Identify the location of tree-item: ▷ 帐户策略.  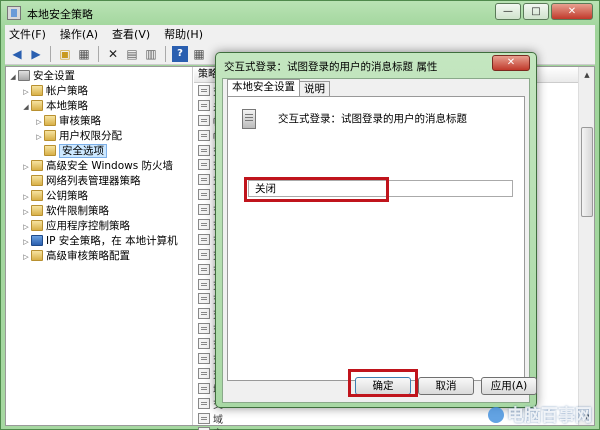
(99, 91).